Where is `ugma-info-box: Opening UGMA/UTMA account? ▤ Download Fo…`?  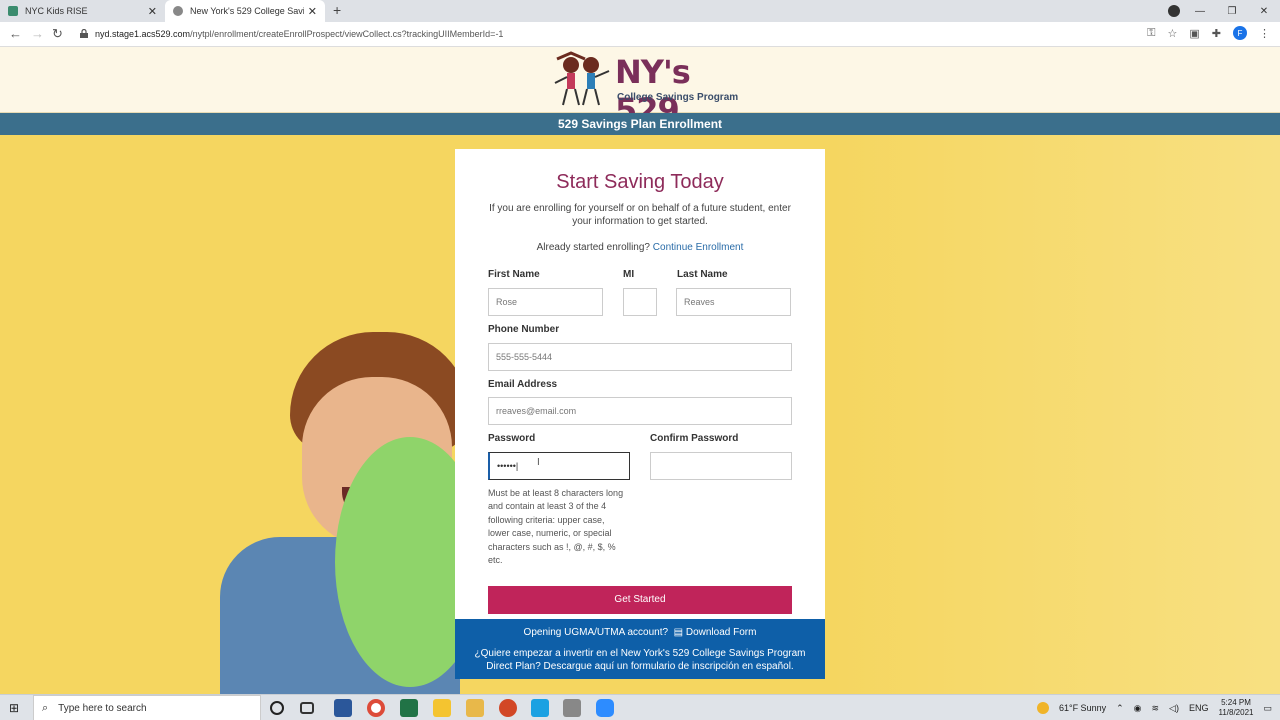
ugma-info-box: Opening UGMA/UTMA account? ▤ Download Fo… is located at coordinates (640, 649).